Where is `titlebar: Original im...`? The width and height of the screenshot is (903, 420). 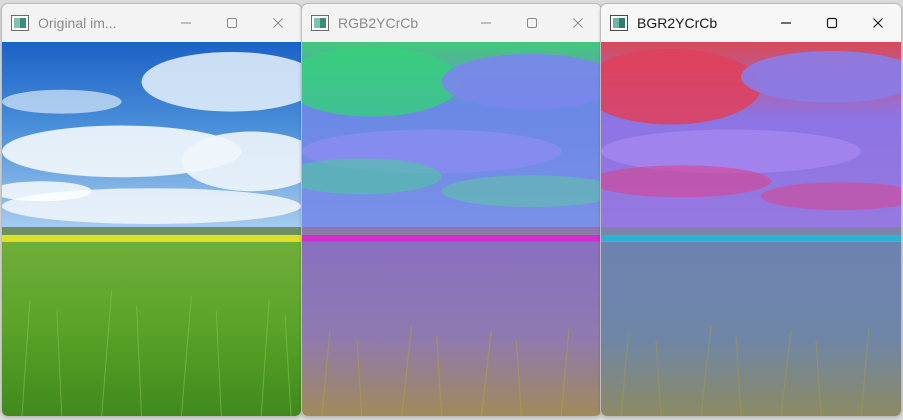 titlebar: Original im... is located at coordinates (151, 23).